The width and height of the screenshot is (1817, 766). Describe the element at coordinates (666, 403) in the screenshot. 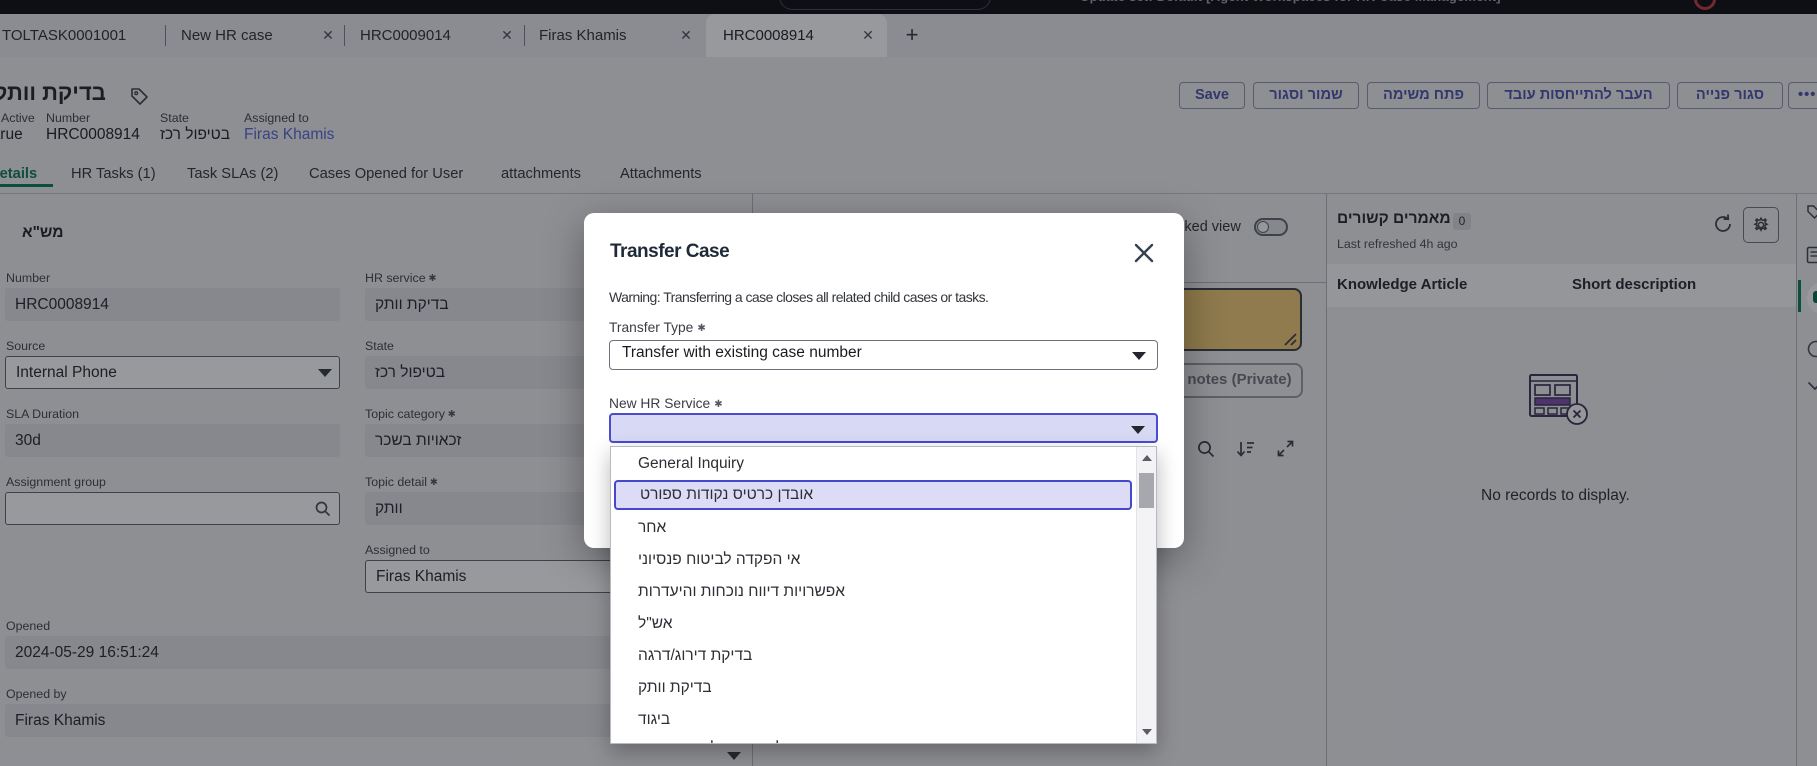

I see `new-hr-service-label: New HR Service ✱` at that location.